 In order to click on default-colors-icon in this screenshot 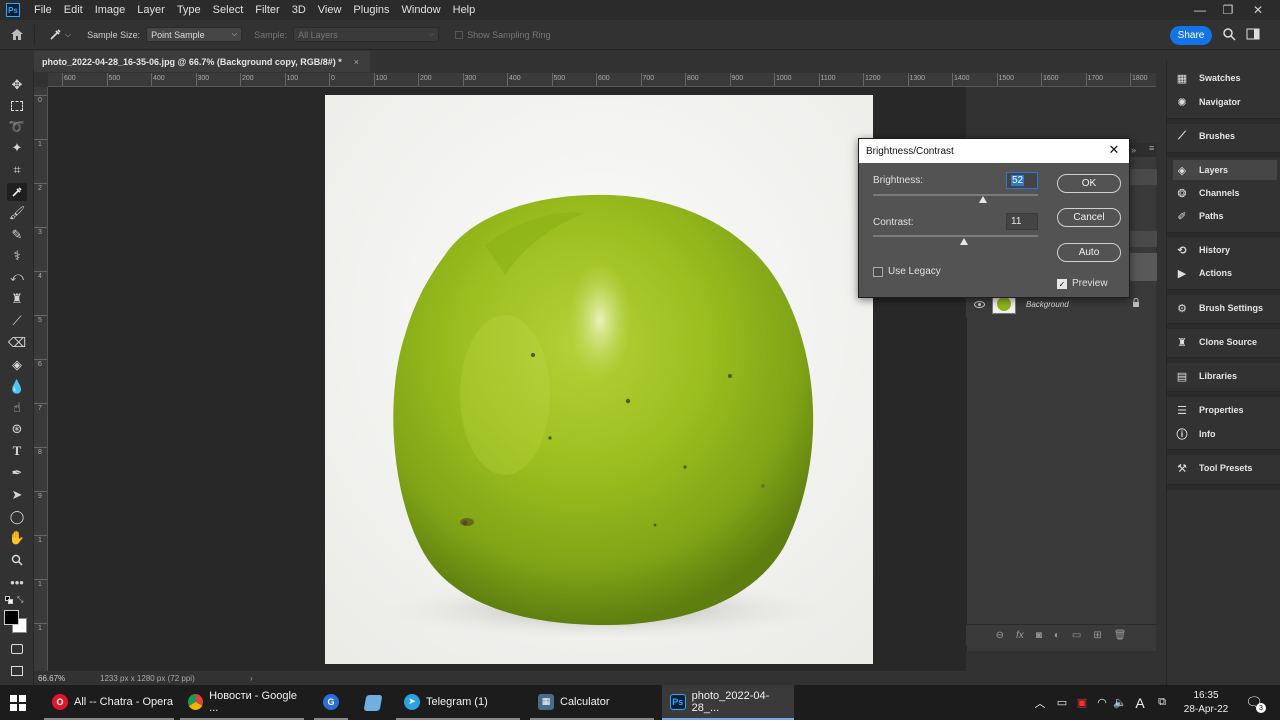, I will do `click(9, 600)`.